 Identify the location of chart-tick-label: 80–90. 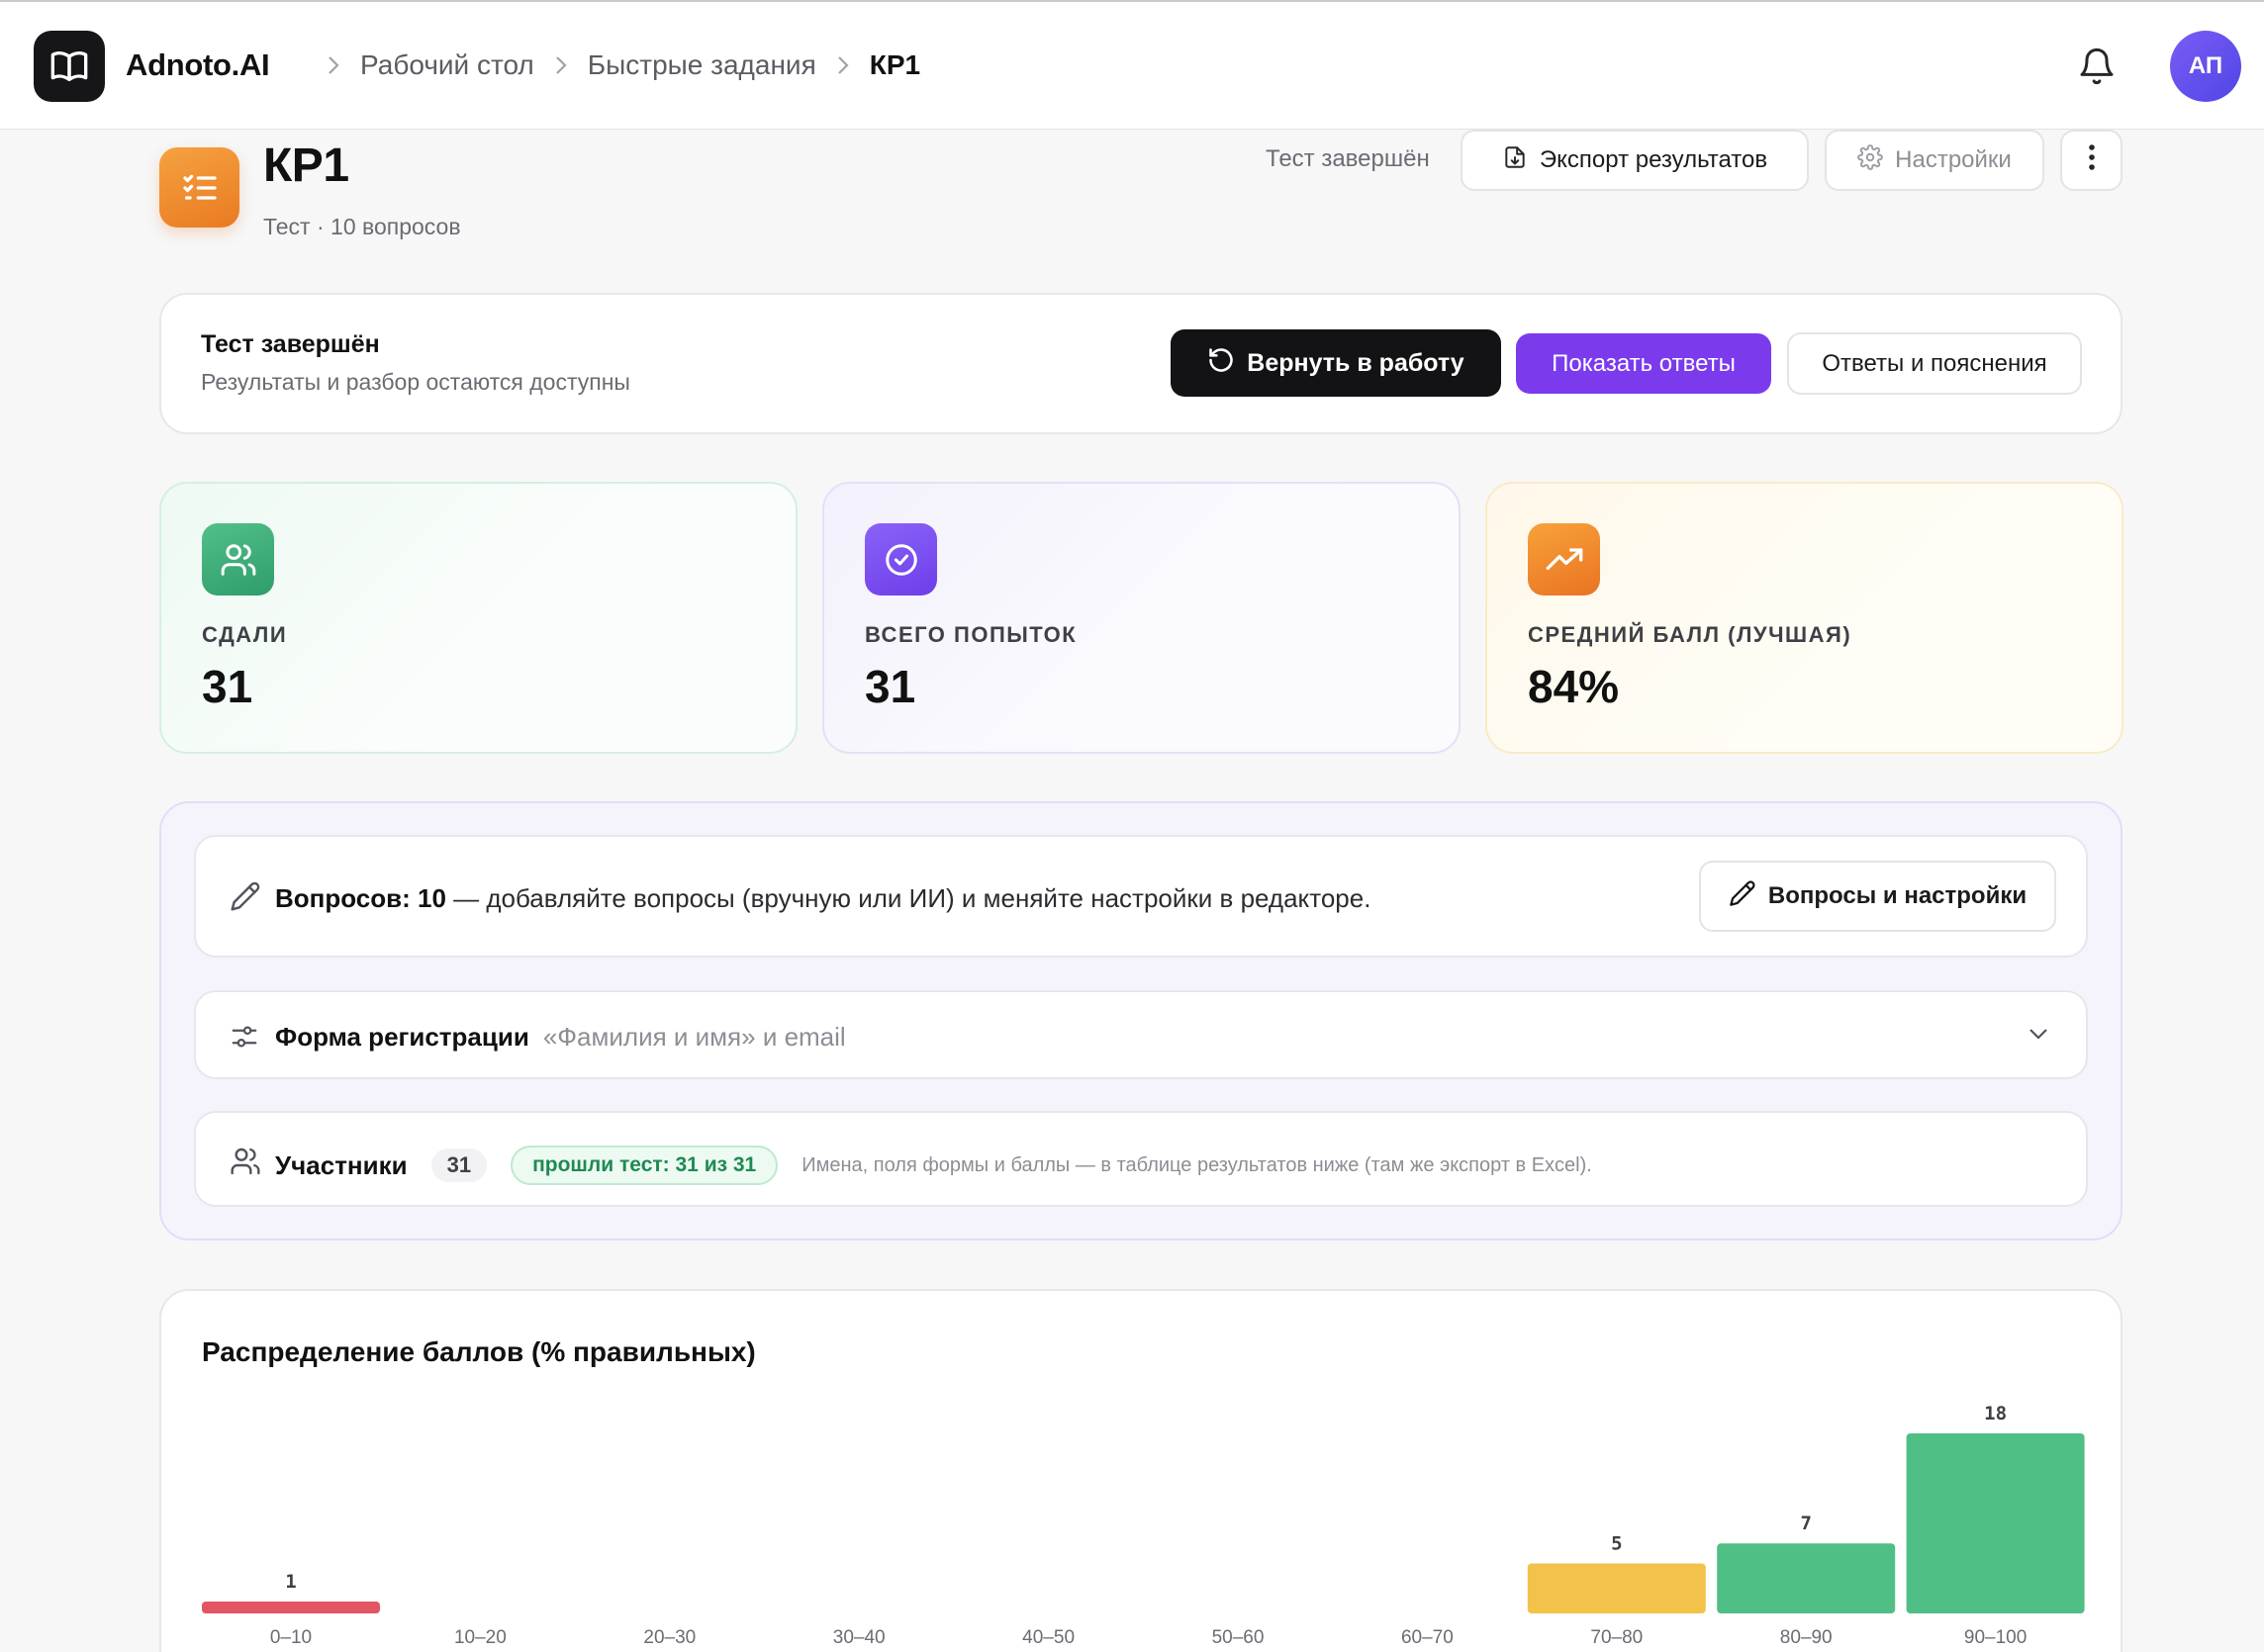
(1806, 1638).